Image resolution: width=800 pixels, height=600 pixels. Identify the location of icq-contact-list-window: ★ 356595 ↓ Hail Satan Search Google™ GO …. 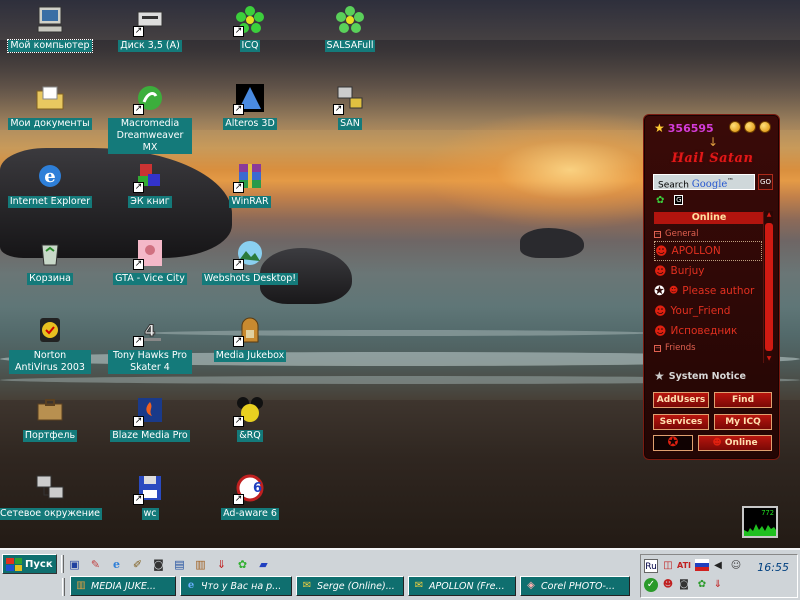
(711, 287).